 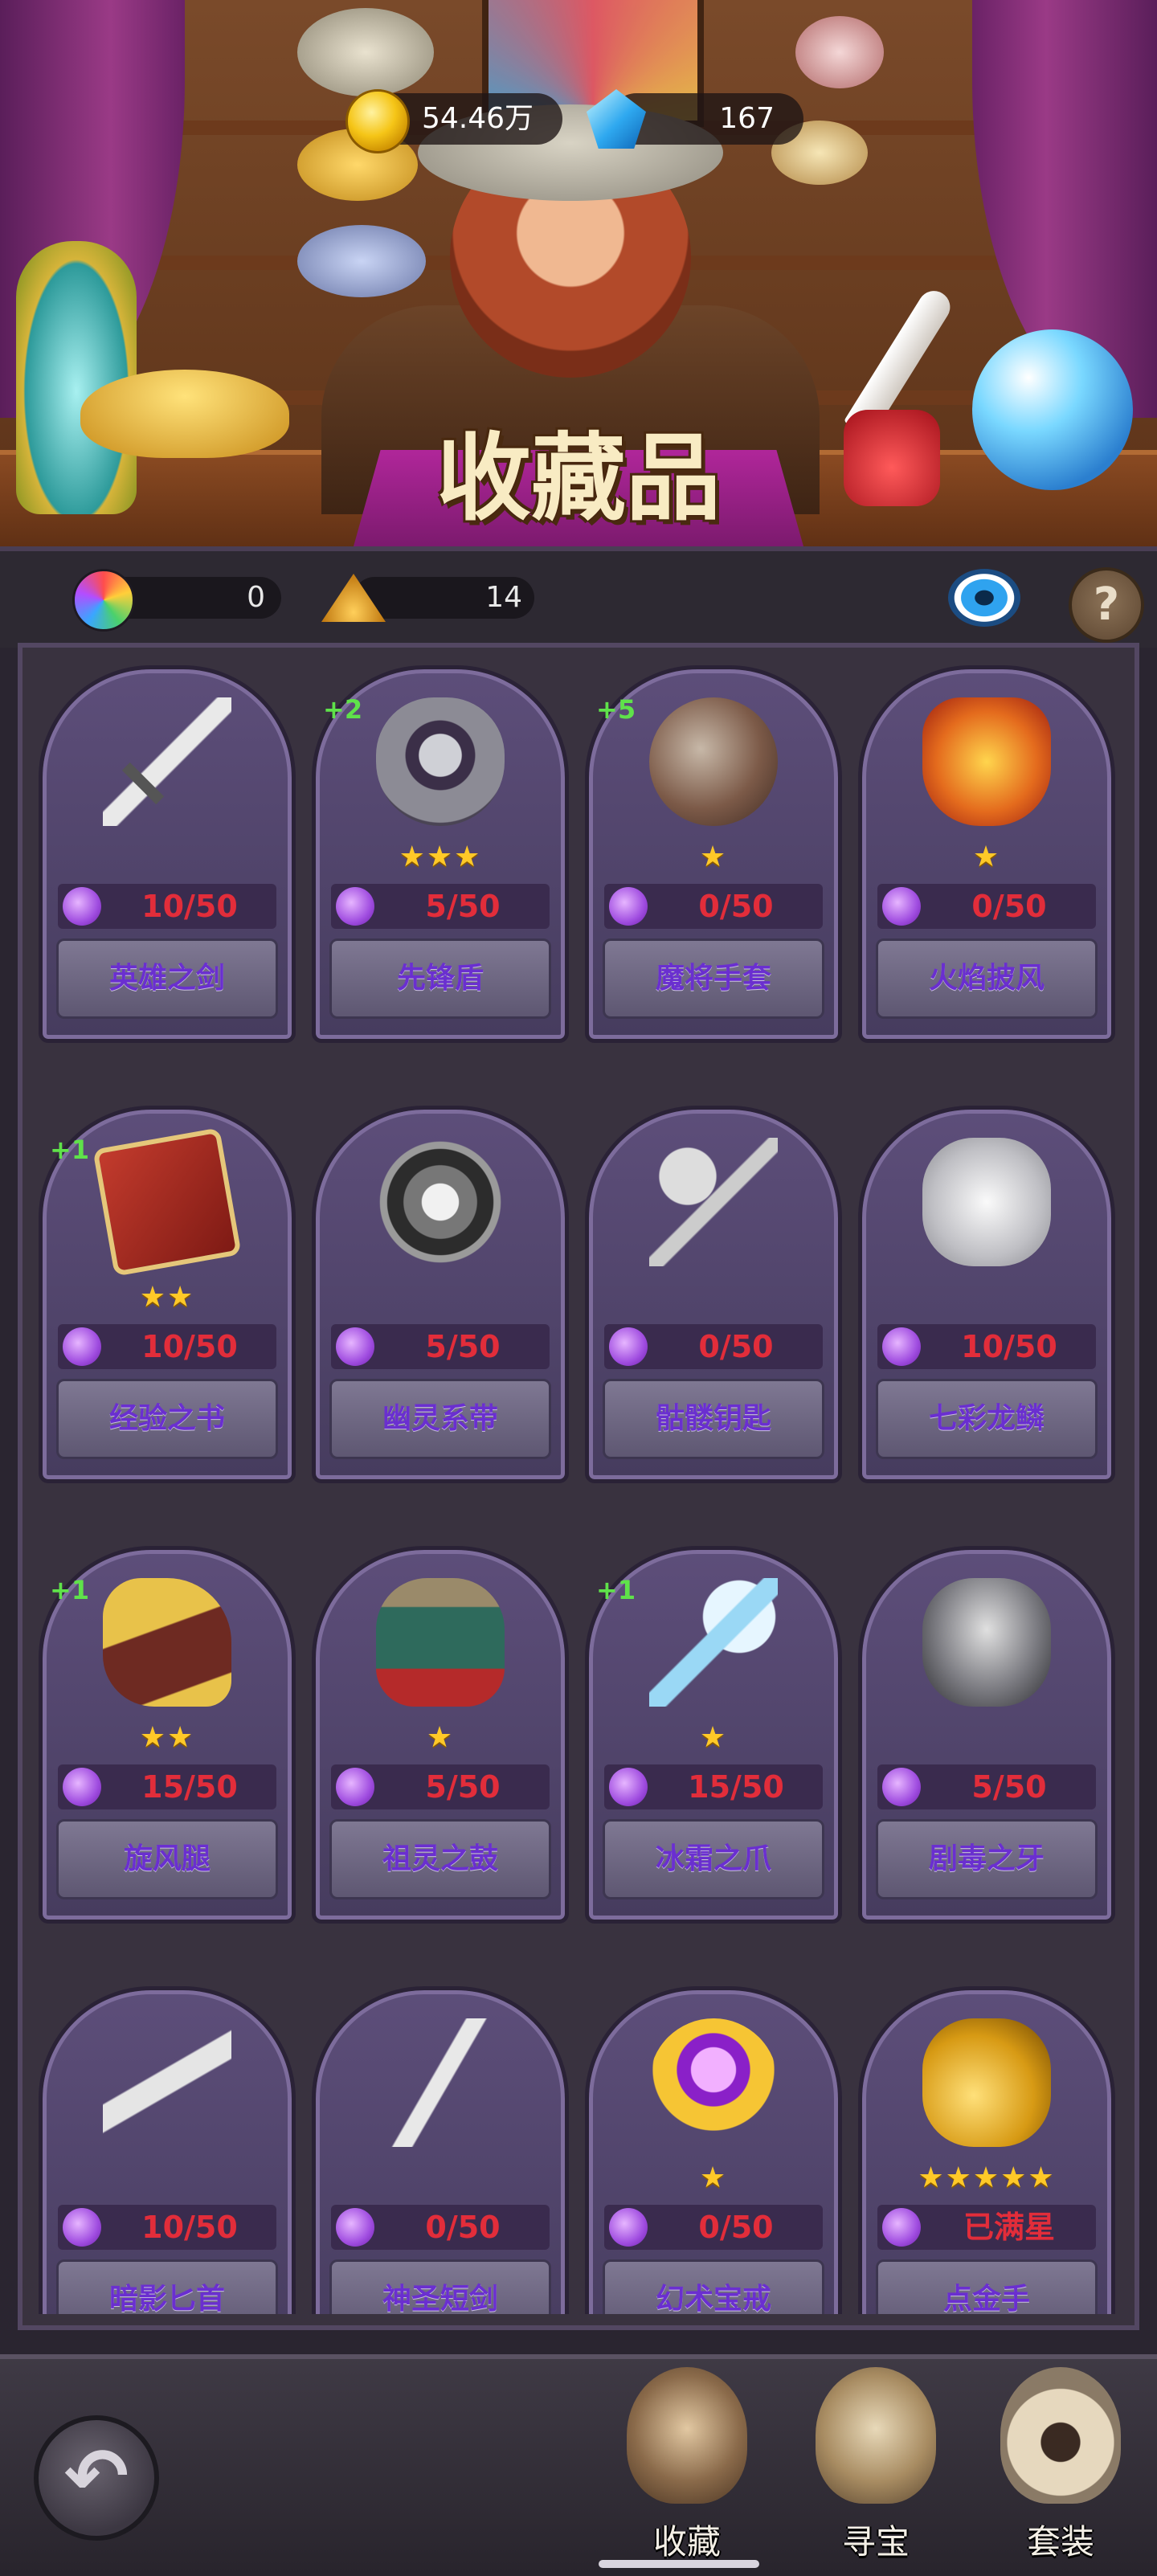 What do you see at coordinates (892, 458) in the screenshot?
I see `inkpot-icon` at bounding box center [892, 458].